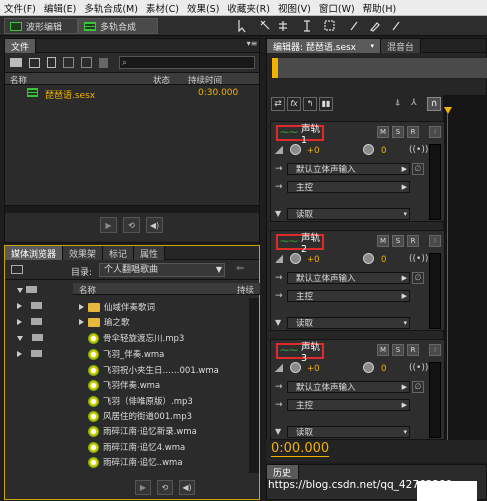 This screenshot has height=501, width=487. Describe the element at coordinates (118, 26) in the screenshot. I see `multitrack-button: 多轨合成` at that location.